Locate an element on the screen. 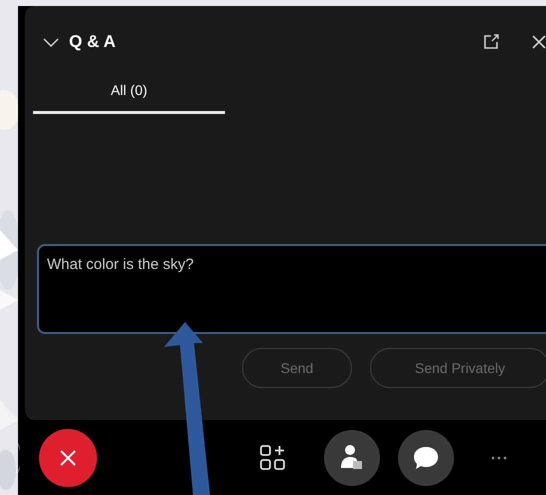  apps-icon is located at coordinates (273, 457).